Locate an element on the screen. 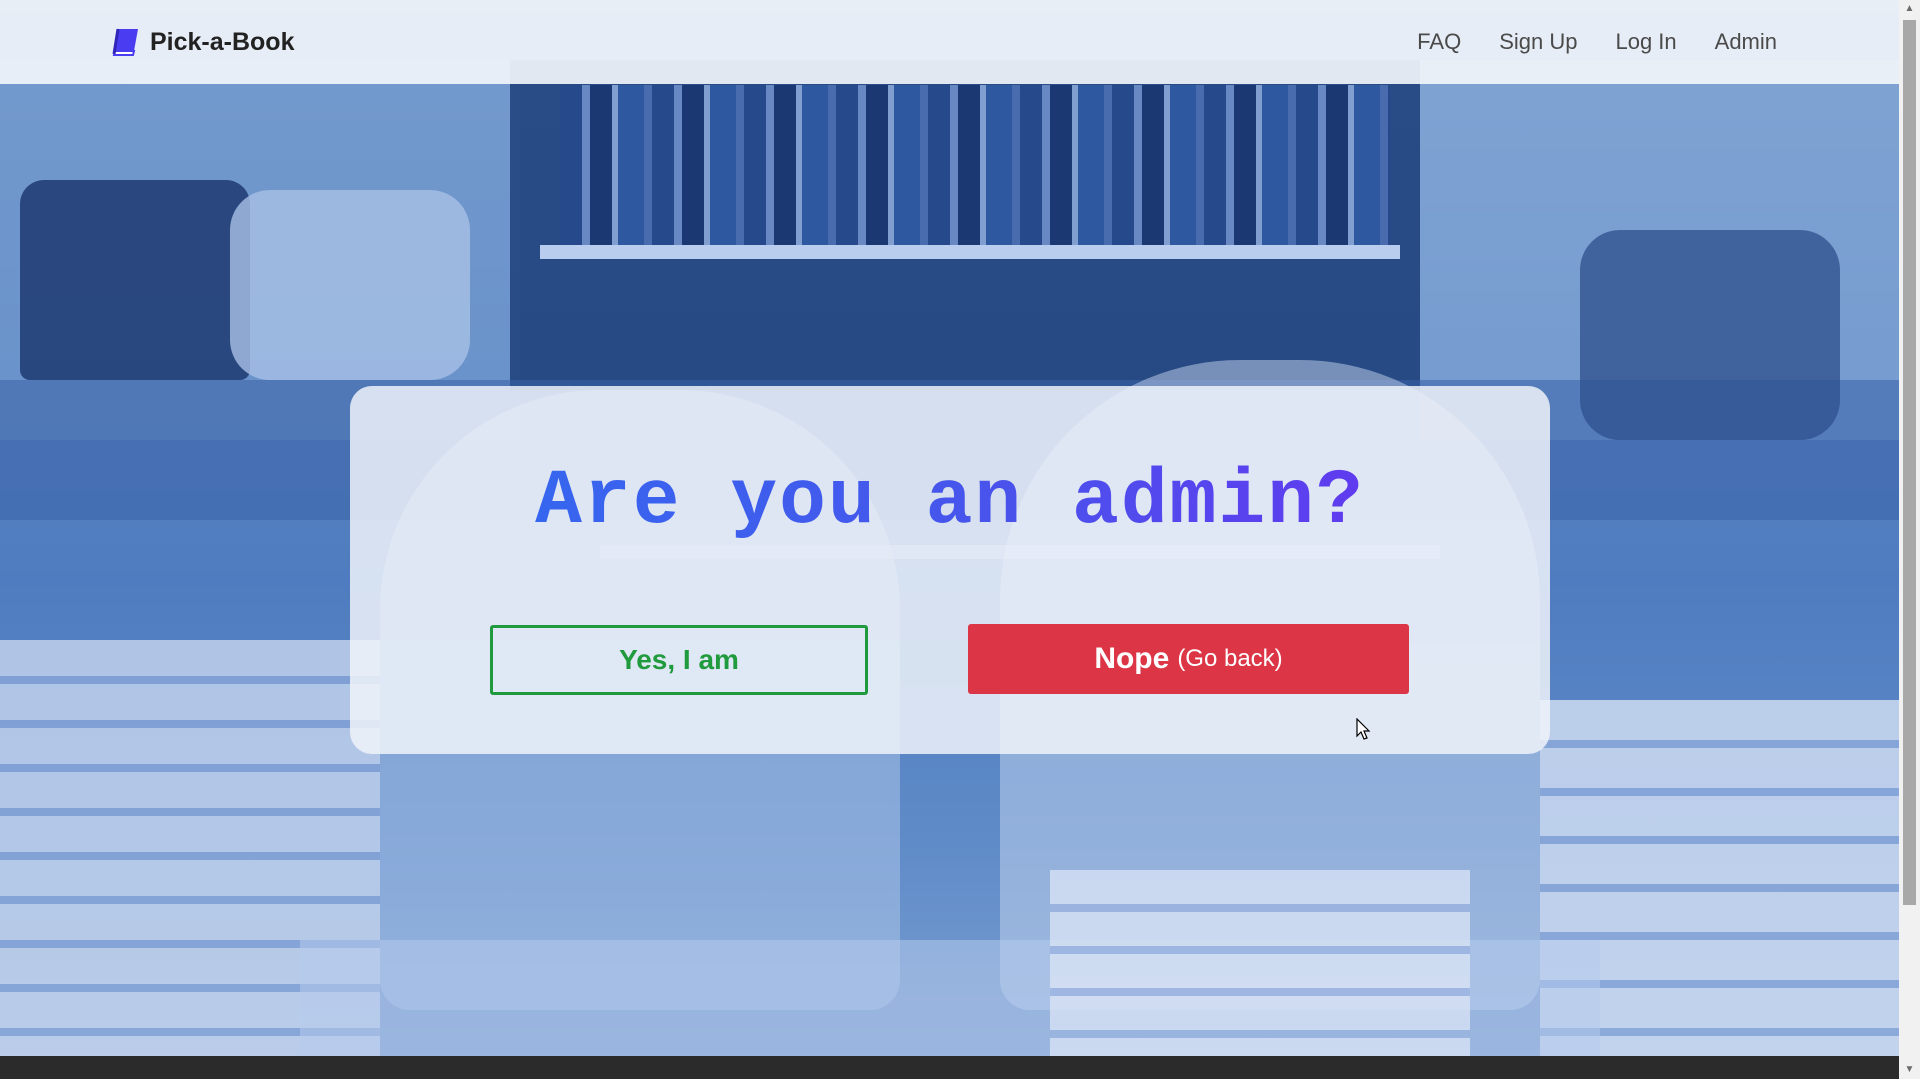 Image resolution: width=1920 pixels, height=1079 pixels. scroll-down-arrow-icon: ▼ is located at coordinates (1909, 1070).